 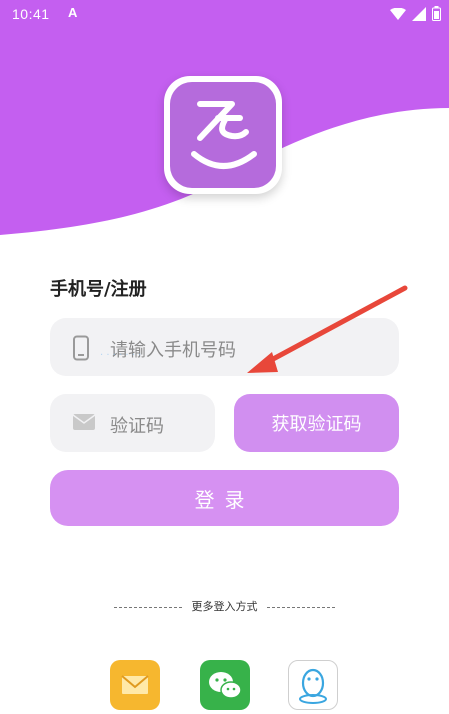 What do you see at coordinates (31, 14) in the screenshot?
I see `status-time: 10:41` at bounding box center [31, 14].